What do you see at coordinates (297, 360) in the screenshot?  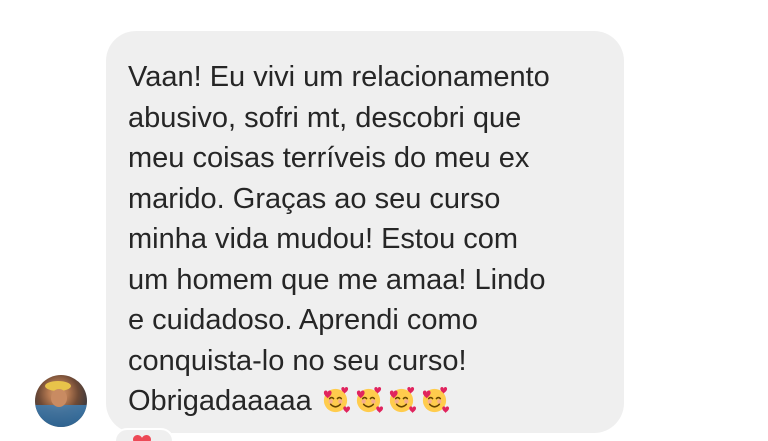 I see `message-line: conquista-lo no seu curso!` at bounding box center [297, 360].